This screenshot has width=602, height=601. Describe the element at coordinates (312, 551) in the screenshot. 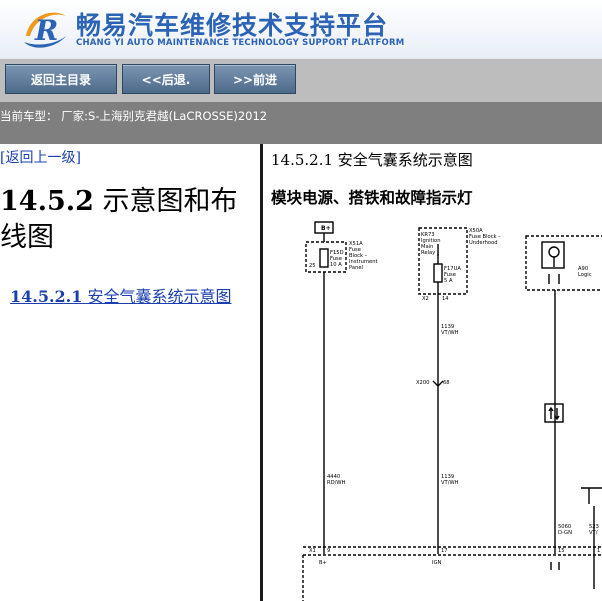

I see `x1-label: X1` at that location.